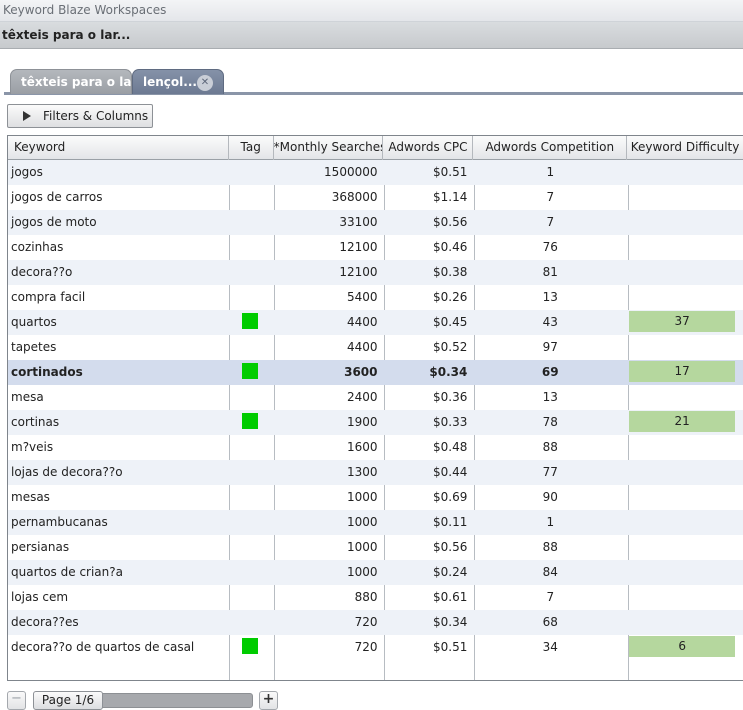  I want to click on adwords-competition-cell: 81, so click(550, 272).